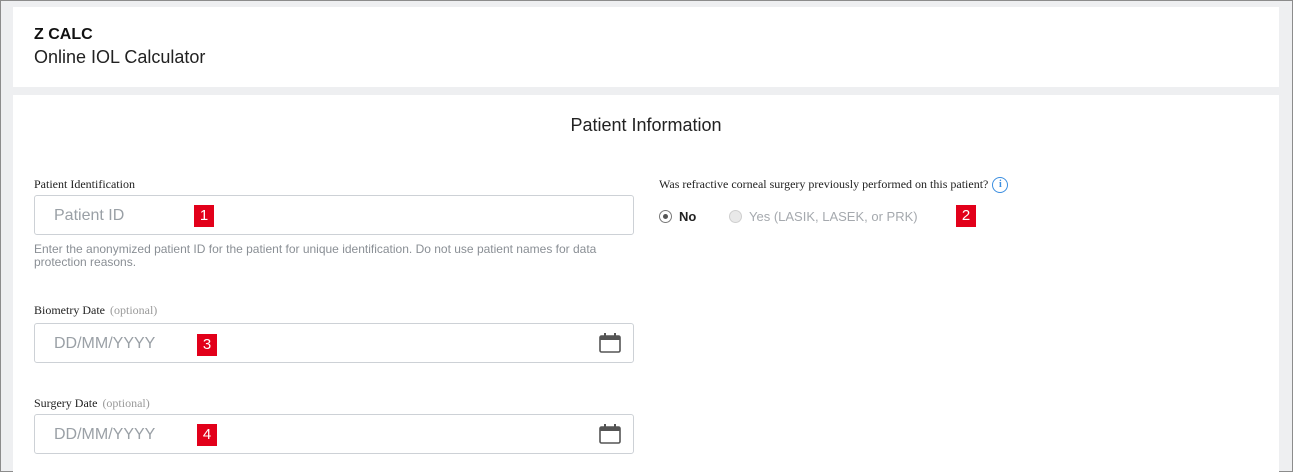 The height and width of the screenshot is (473, 1293). I want to click on surgery-date-input: DD/MM/YYYY, so click(334, 434).